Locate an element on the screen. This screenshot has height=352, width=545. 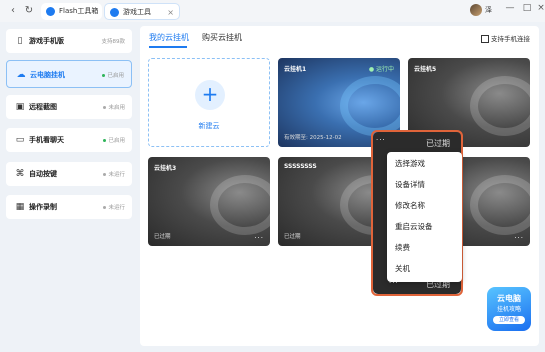
sidebar-item-label: 自动按键 is located at coordinates (43, 174).